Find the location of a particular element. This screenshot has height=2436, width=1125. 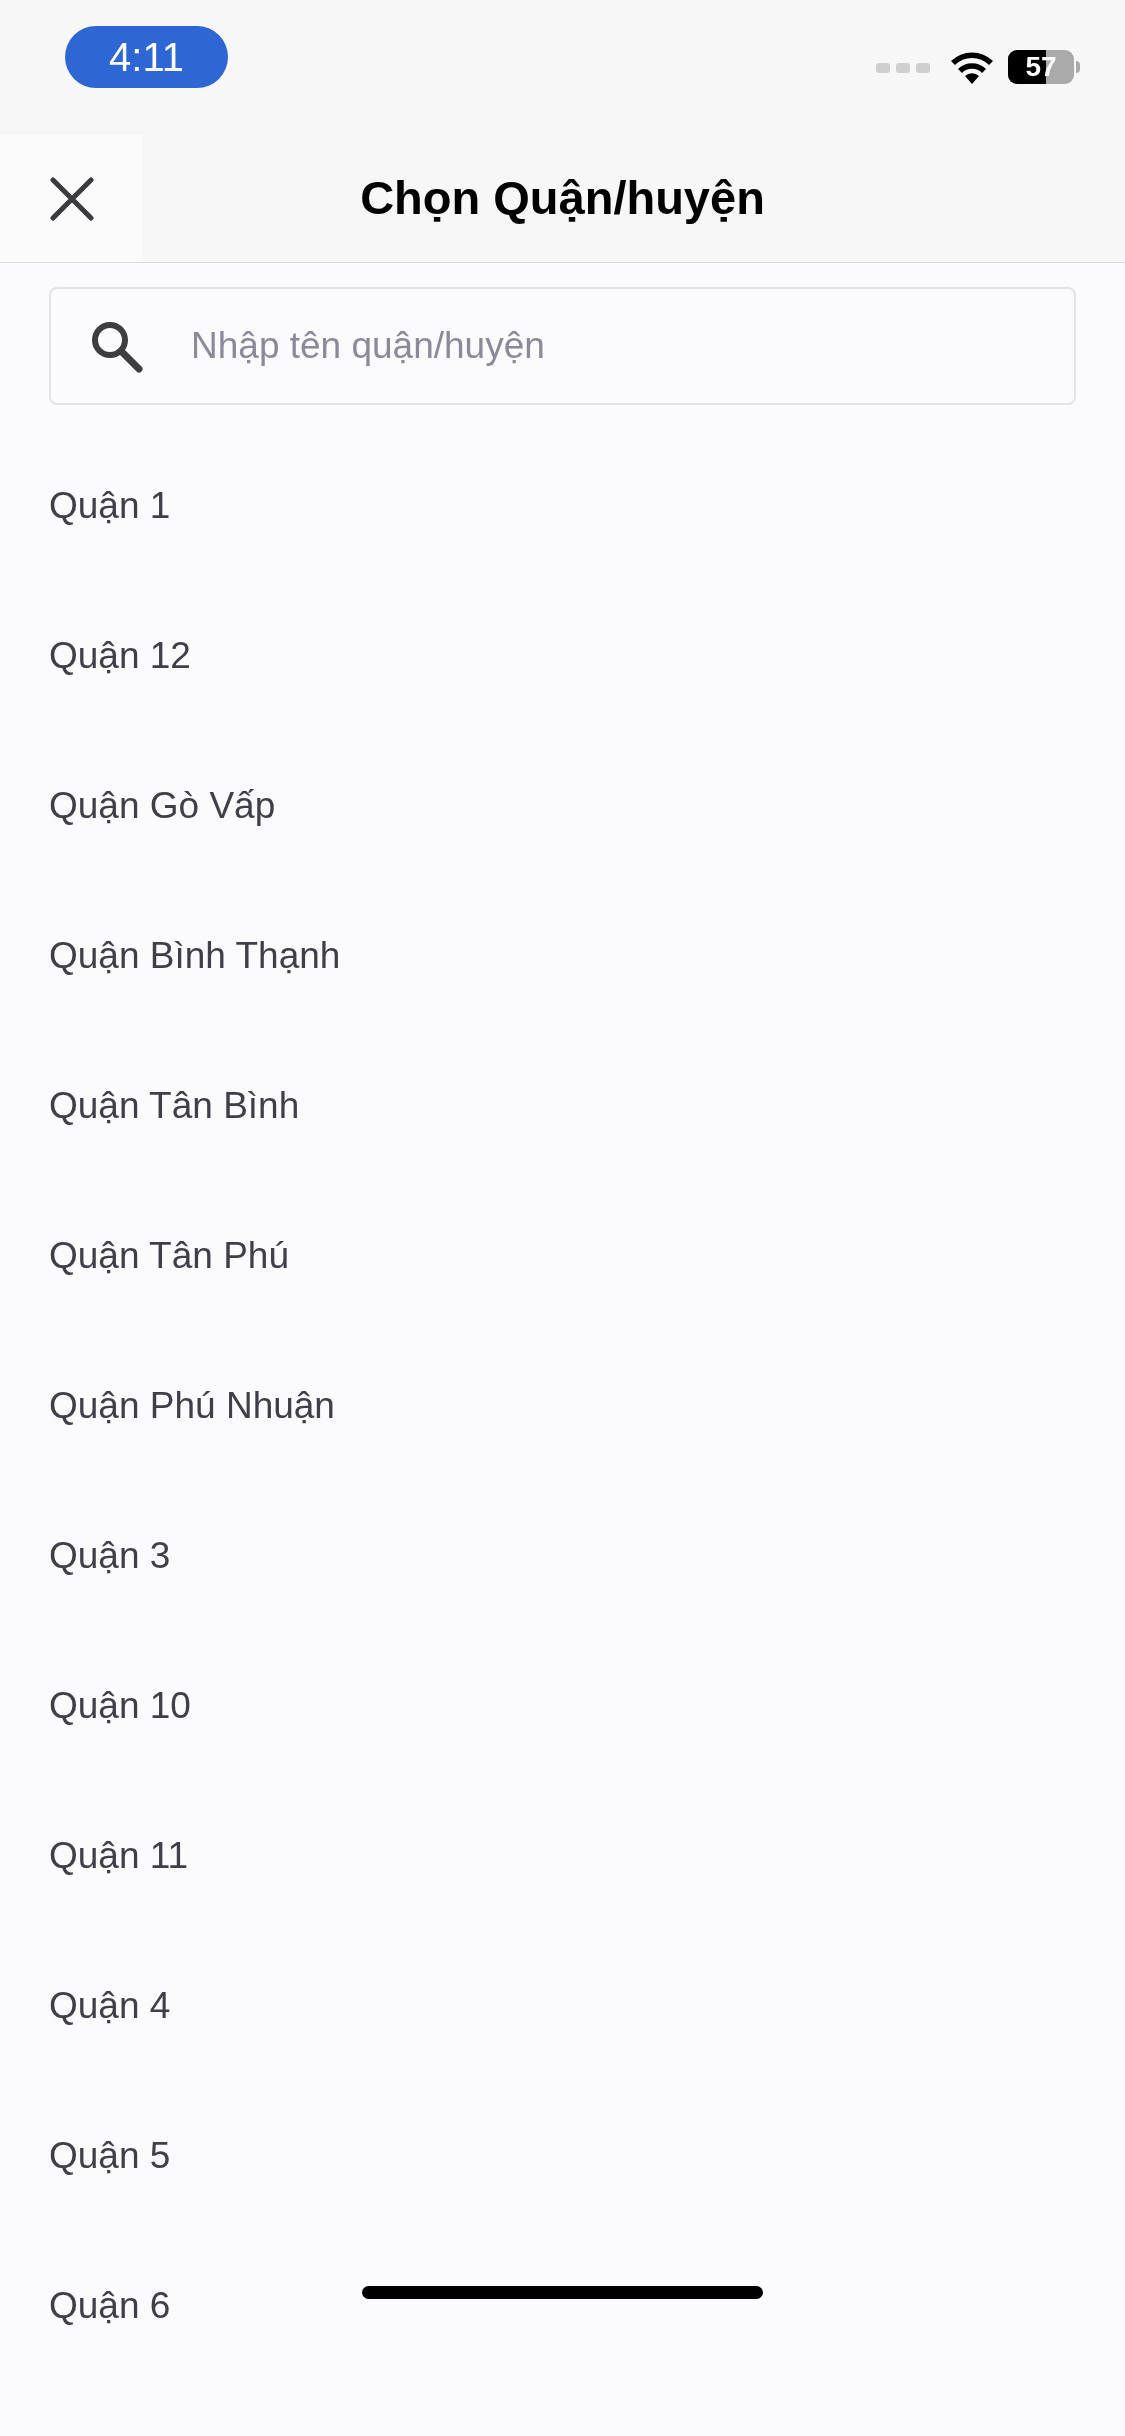

close-icon is located at coordinates (71, 198).